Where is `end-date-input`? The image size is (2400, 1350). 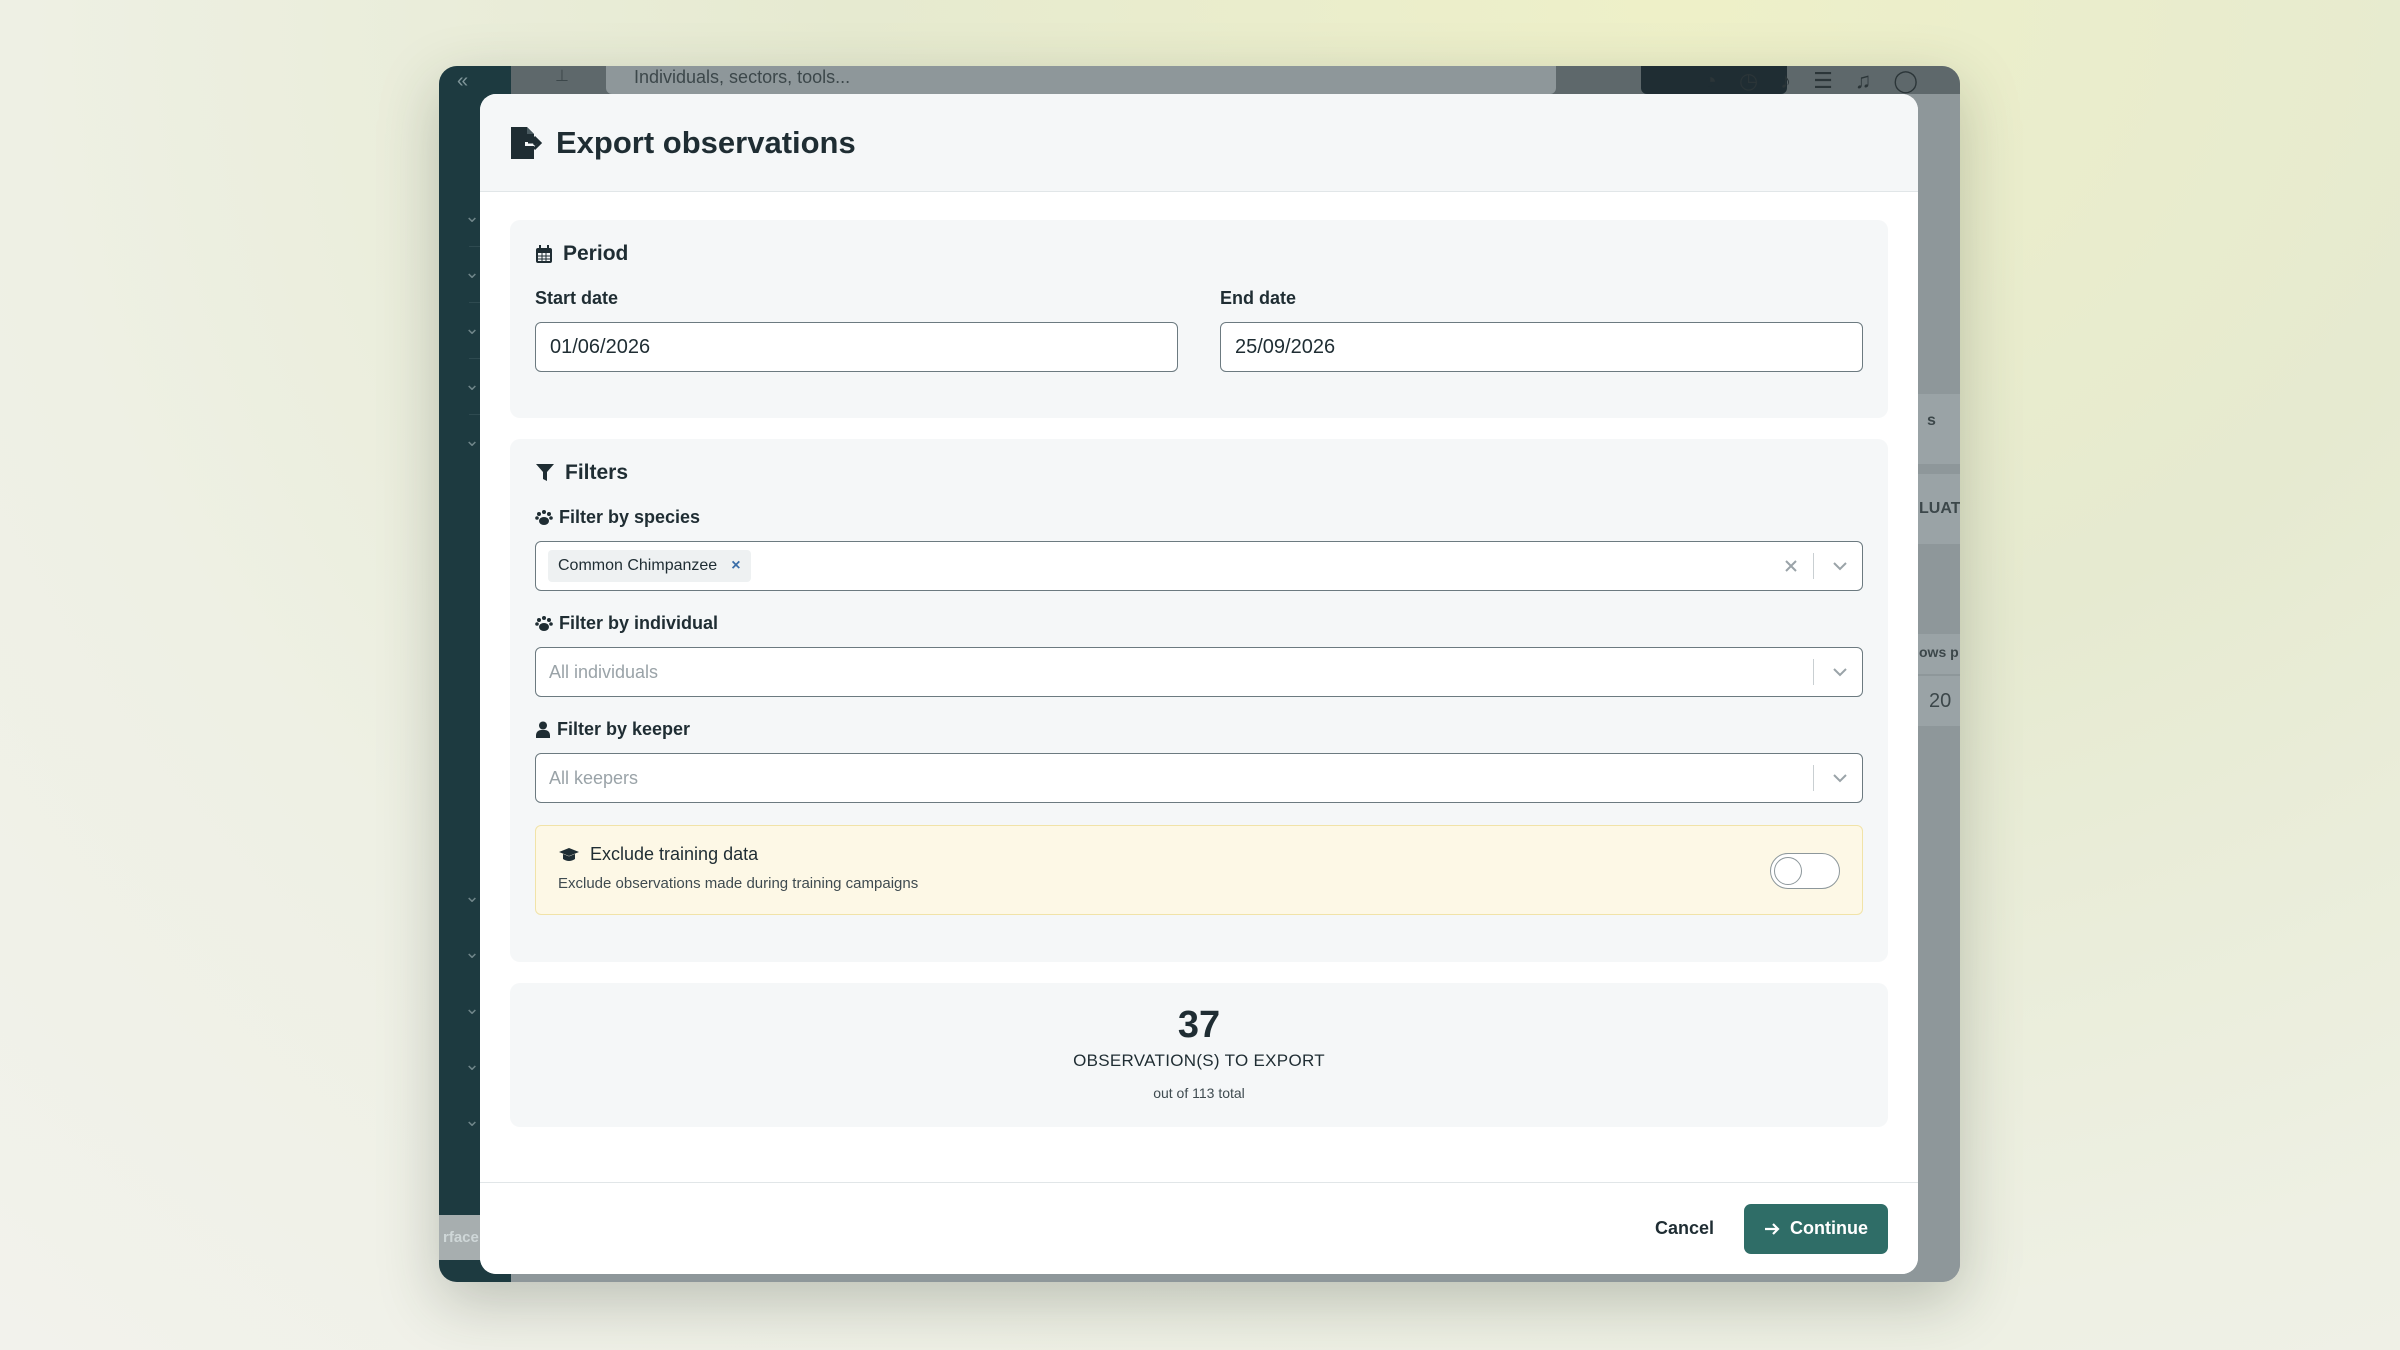
end-date-input is located at coordinates (1541, 347).